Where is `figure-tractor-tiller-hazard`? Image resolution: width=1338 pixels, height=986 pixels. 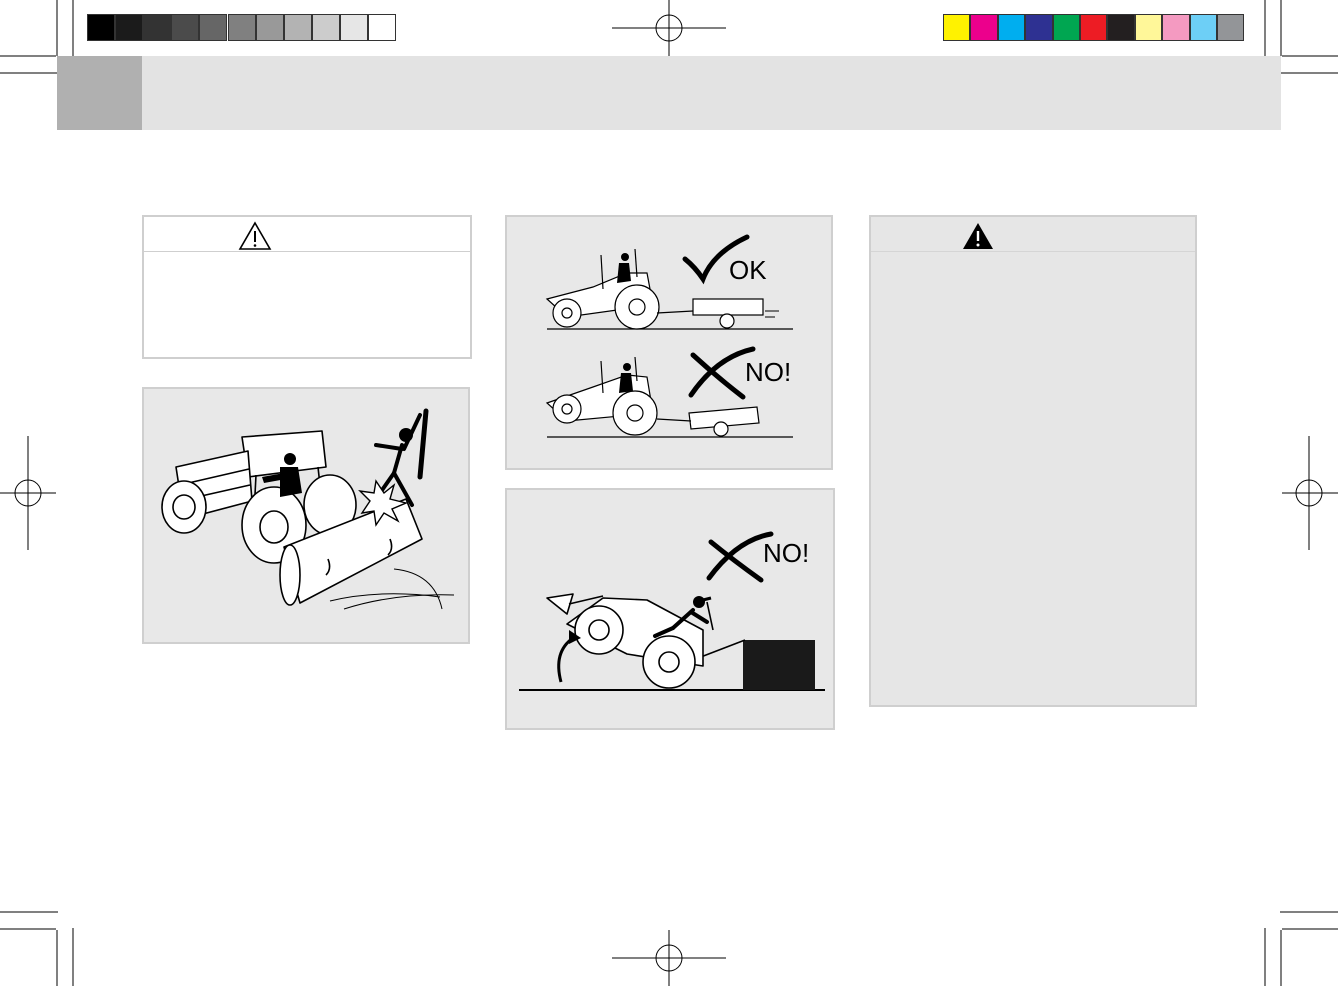
figure-tractor-tiller-hazard is located at coordinates (306, 515).